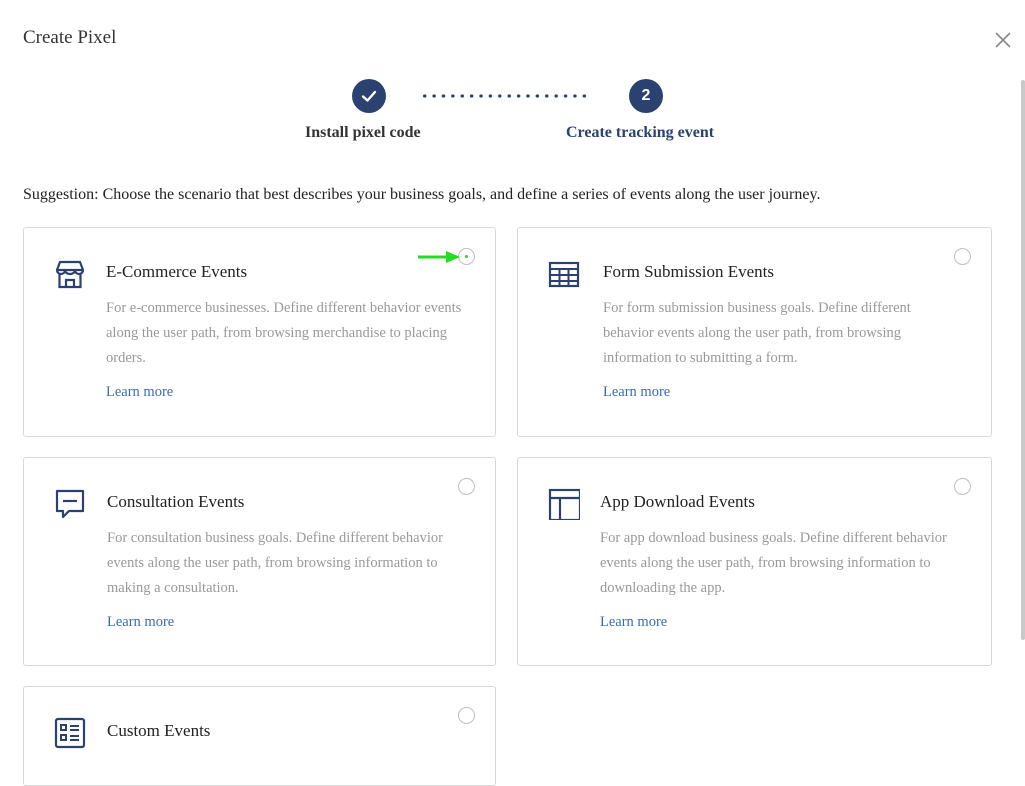  Describe the element at coordinates (159, 730) in the screenshot. I see `card-title: Custom Events` at that location.